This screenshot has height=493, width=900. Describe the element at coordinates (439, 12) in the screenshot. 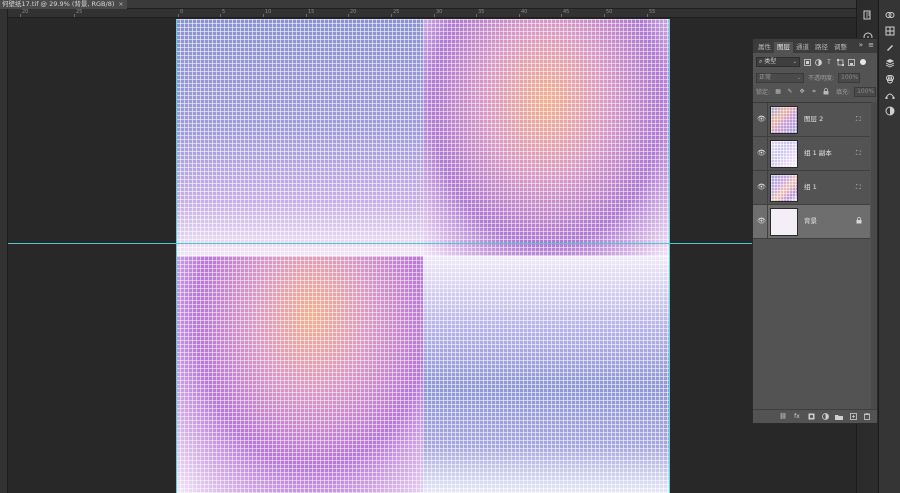

I see `ruler-tick-label: 30` at that location.